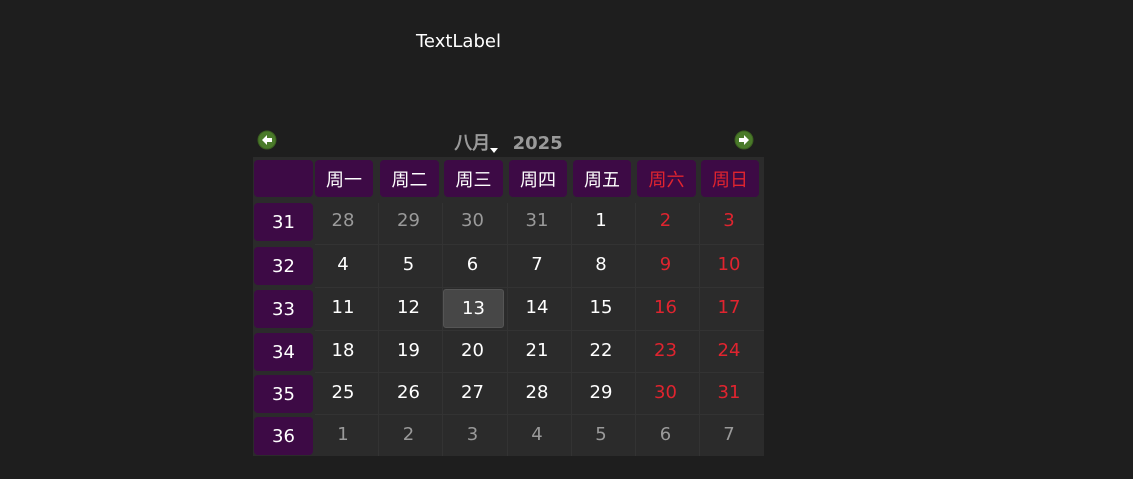 The height and width of the screenshot is (479, 1133). What do you see at coordinates (408, 307) in the screenshot?
I see `calendar-day: 12` at bounding box center [408, 307].